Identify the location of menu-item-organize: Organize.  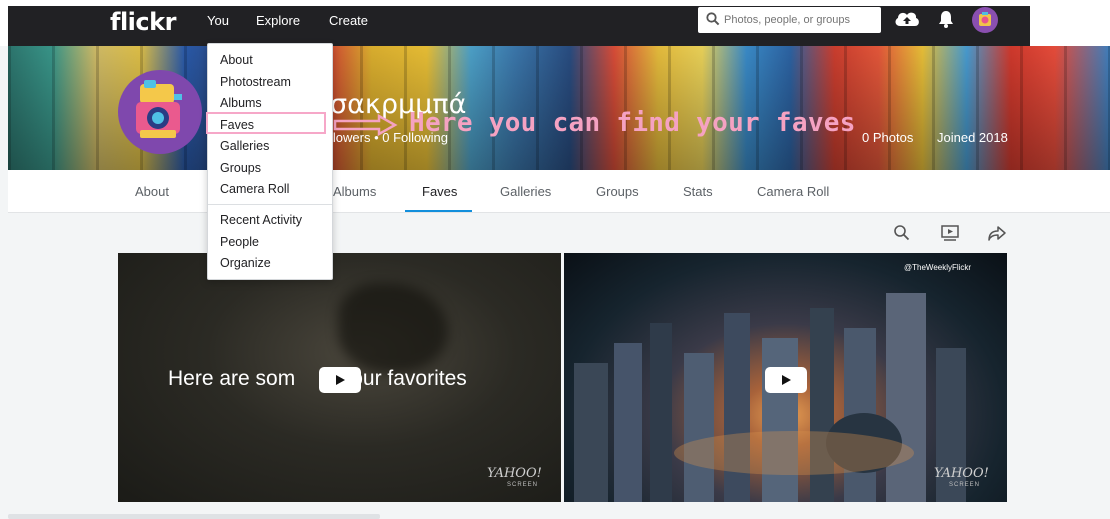
(245, 263).